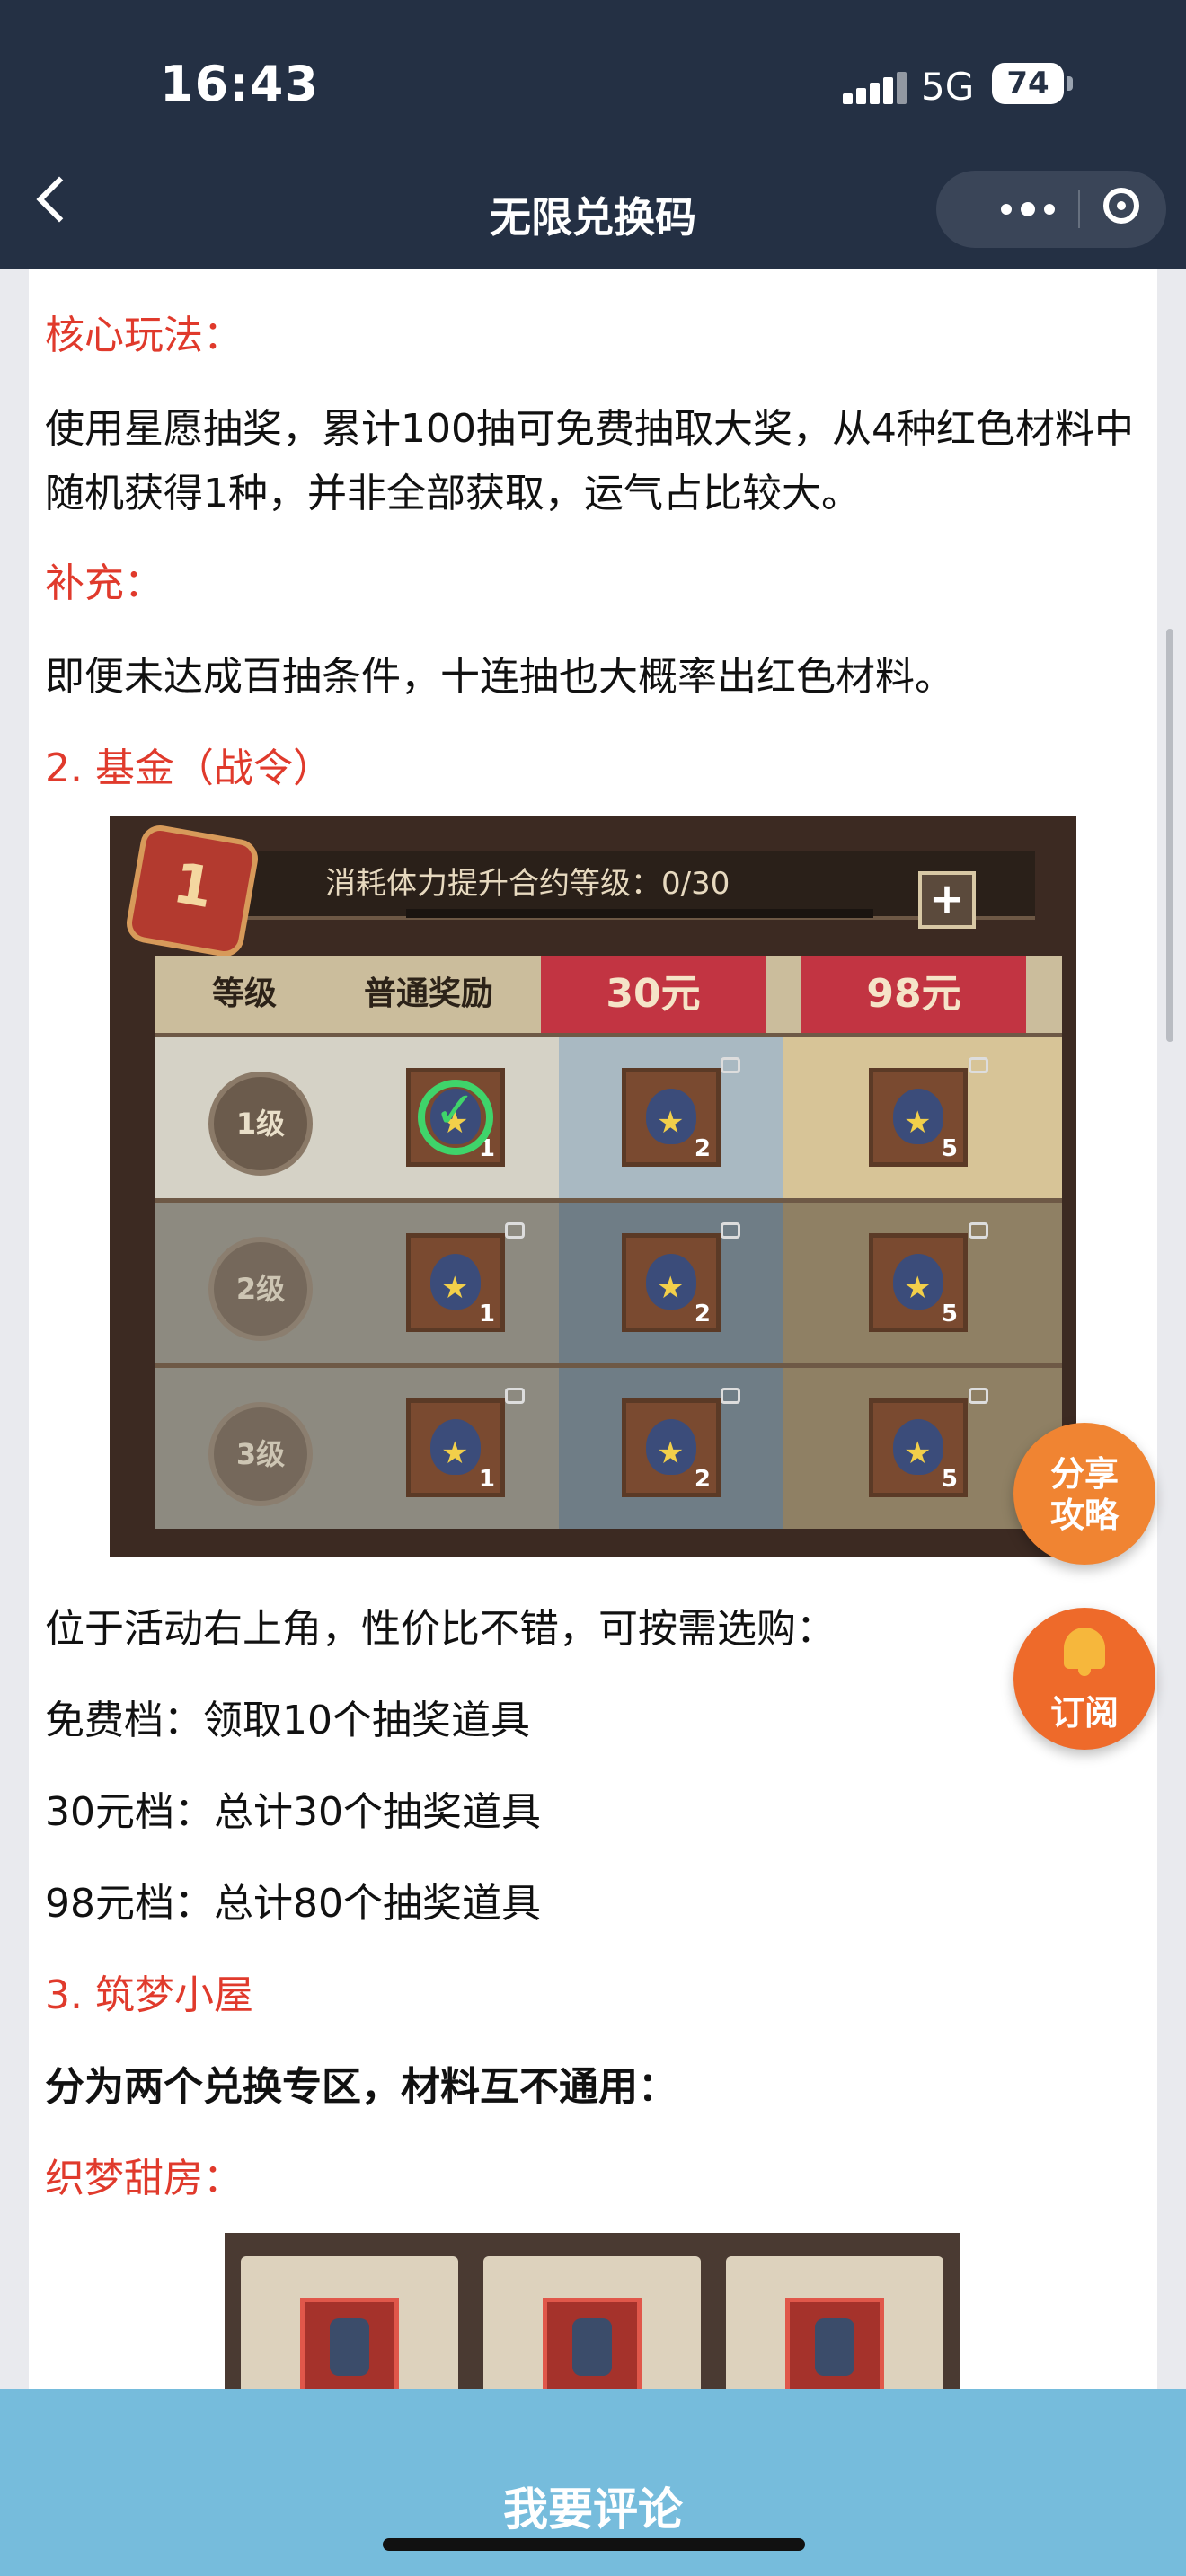  I want to click on paragraph-free-tier: 免费档：领取10个抽奖道具, so click(287, 1720).